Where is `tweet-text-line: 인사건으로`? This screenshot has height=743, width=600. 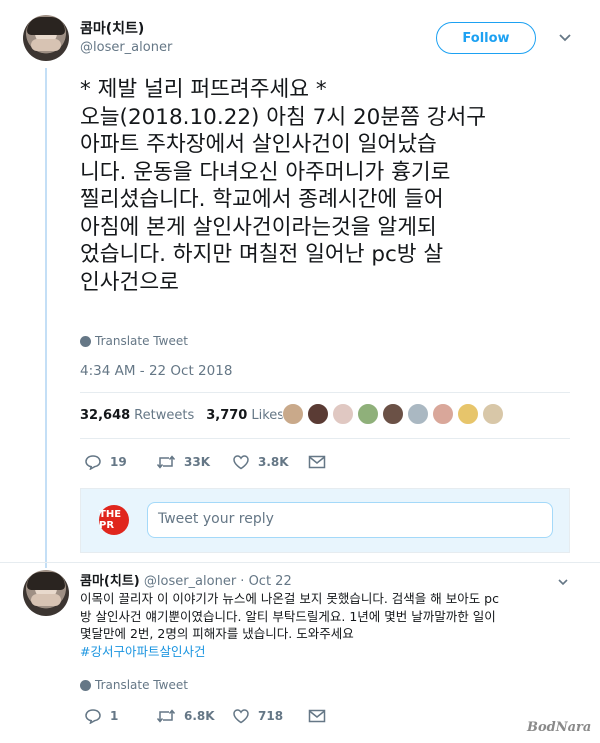
tweet-text-line: 인사건으로 is located at coordinates (129, 282).